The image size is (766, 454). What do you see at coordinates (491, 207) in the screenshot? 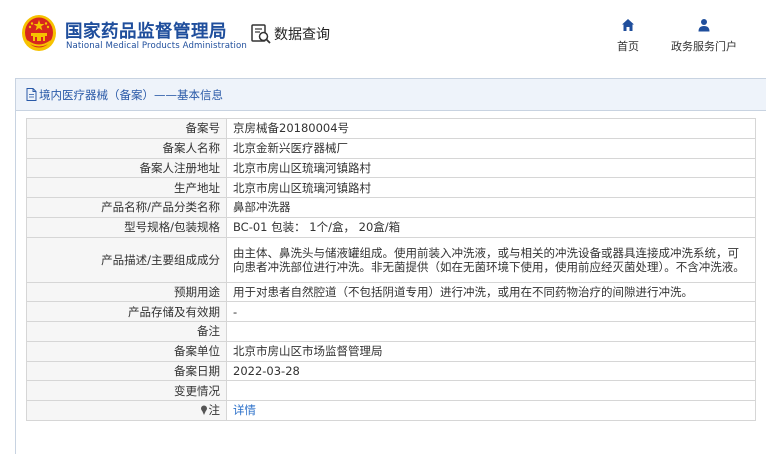
I see `row-value: 鼻部冲洗器` at bounding box center [491, 207].